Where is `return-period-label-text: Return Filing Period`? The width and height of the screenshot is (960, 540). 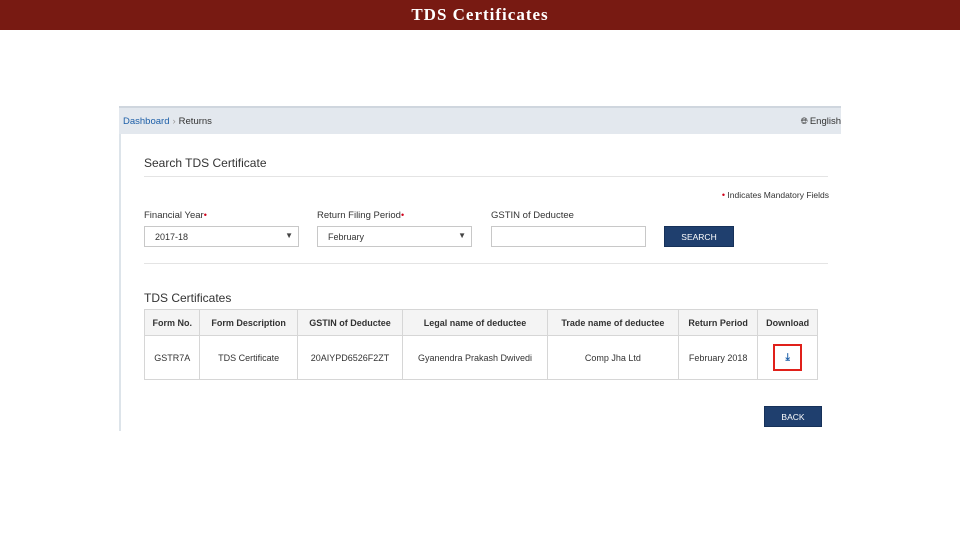 return-period-label-text: Return Filing Period is located at coordinates (359, 215).